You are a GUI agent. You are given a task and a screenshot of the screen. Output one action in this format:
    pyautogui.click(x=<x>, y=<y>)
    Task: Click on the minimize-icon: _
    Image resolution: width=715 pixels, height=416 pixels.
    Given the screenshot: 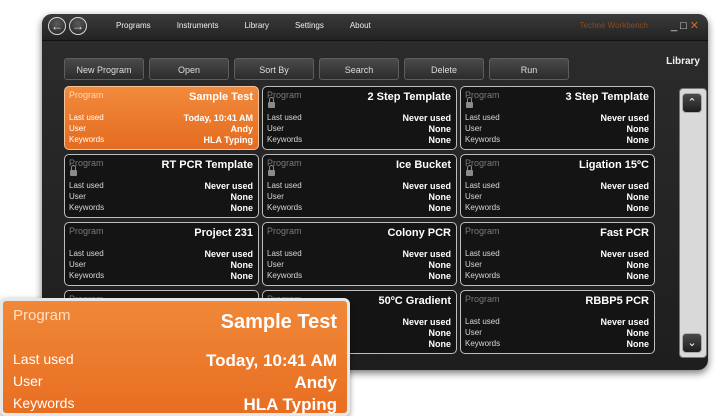 What is the action you would take?
    pyautogui.click(x=675, y=26)
    